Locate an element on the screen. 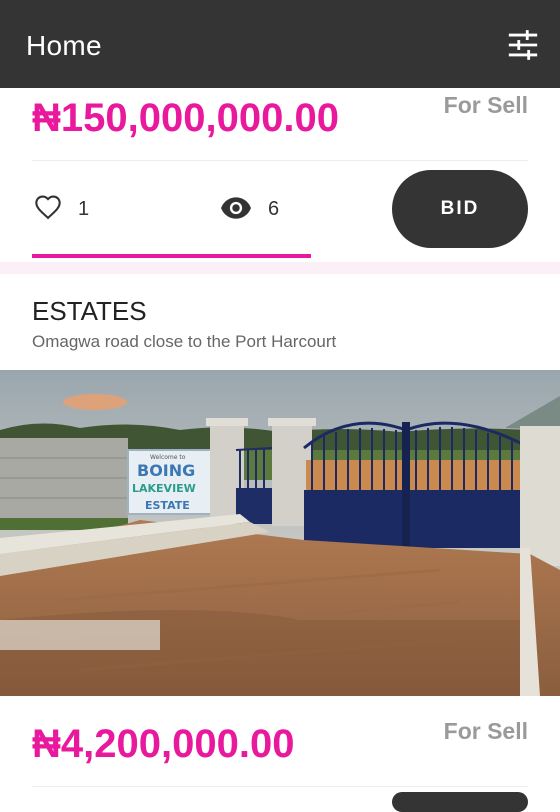 This screenshot has height=812, width=560. tab-indicator is located at coordinates (171, 256).